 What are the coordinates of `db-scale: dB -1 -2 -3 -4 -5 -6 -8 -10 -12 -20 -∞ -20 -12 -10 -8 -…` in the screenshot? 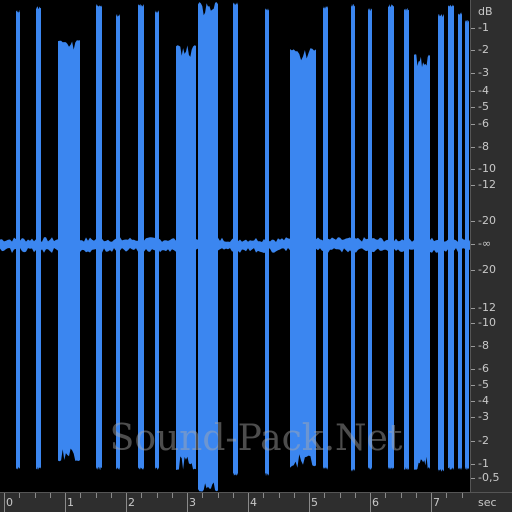 It's located at (491, 246).